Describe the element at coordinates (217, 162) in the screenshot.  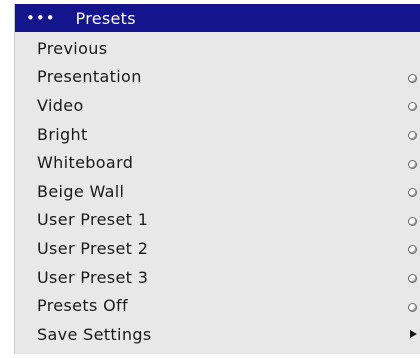
I see `menu-item-whiteboard: Whiteboard` at that location.